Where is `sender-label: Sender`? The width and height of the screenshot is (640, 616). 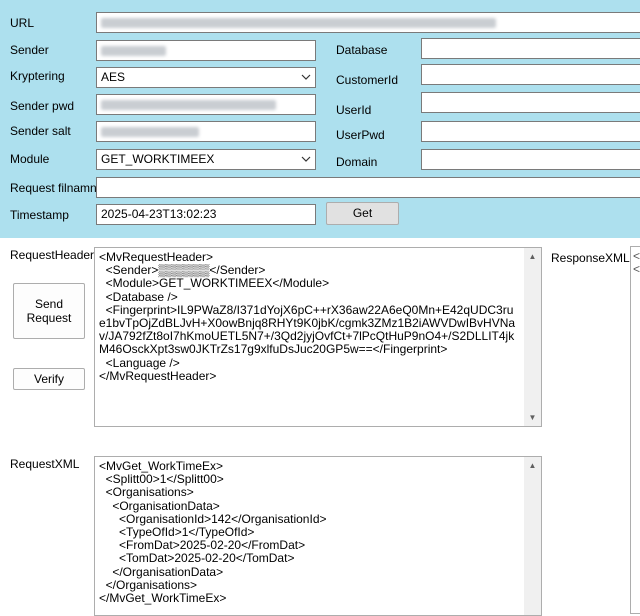 sender-label: Sender is located at coordinates (29, 50).